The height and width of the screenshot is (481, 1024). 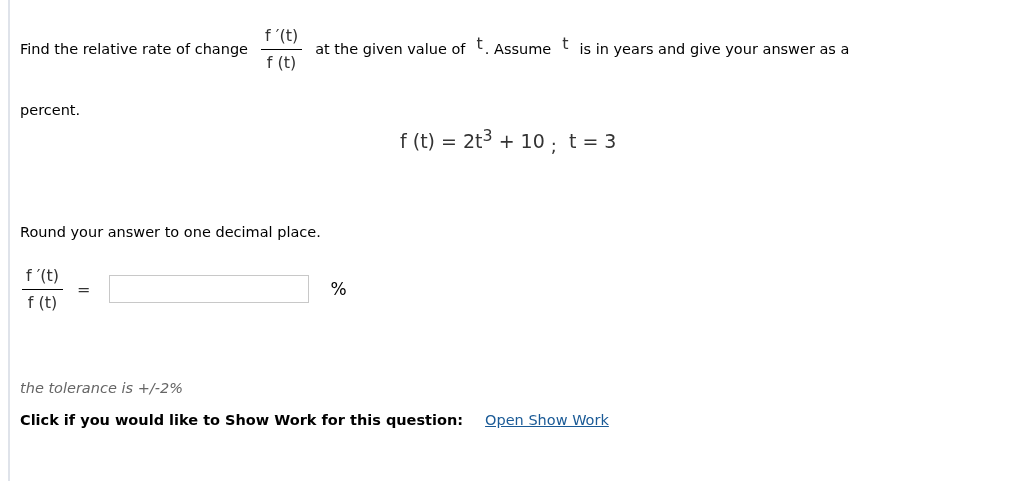 I want to click on function-equation: f (t) = 2t$^{3}$ + 10, so click(x=472, y=139).